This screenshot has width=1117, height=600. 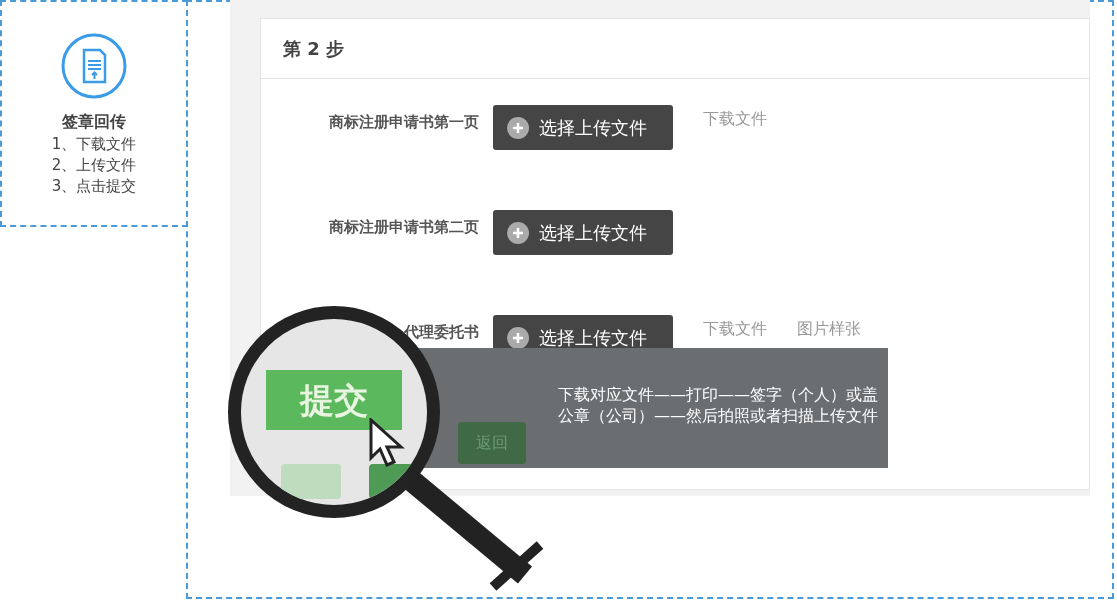 I want to click on tip-text: 公章（公司）——然后拍照或者扫描上传文件, so click(x=718, y=415).